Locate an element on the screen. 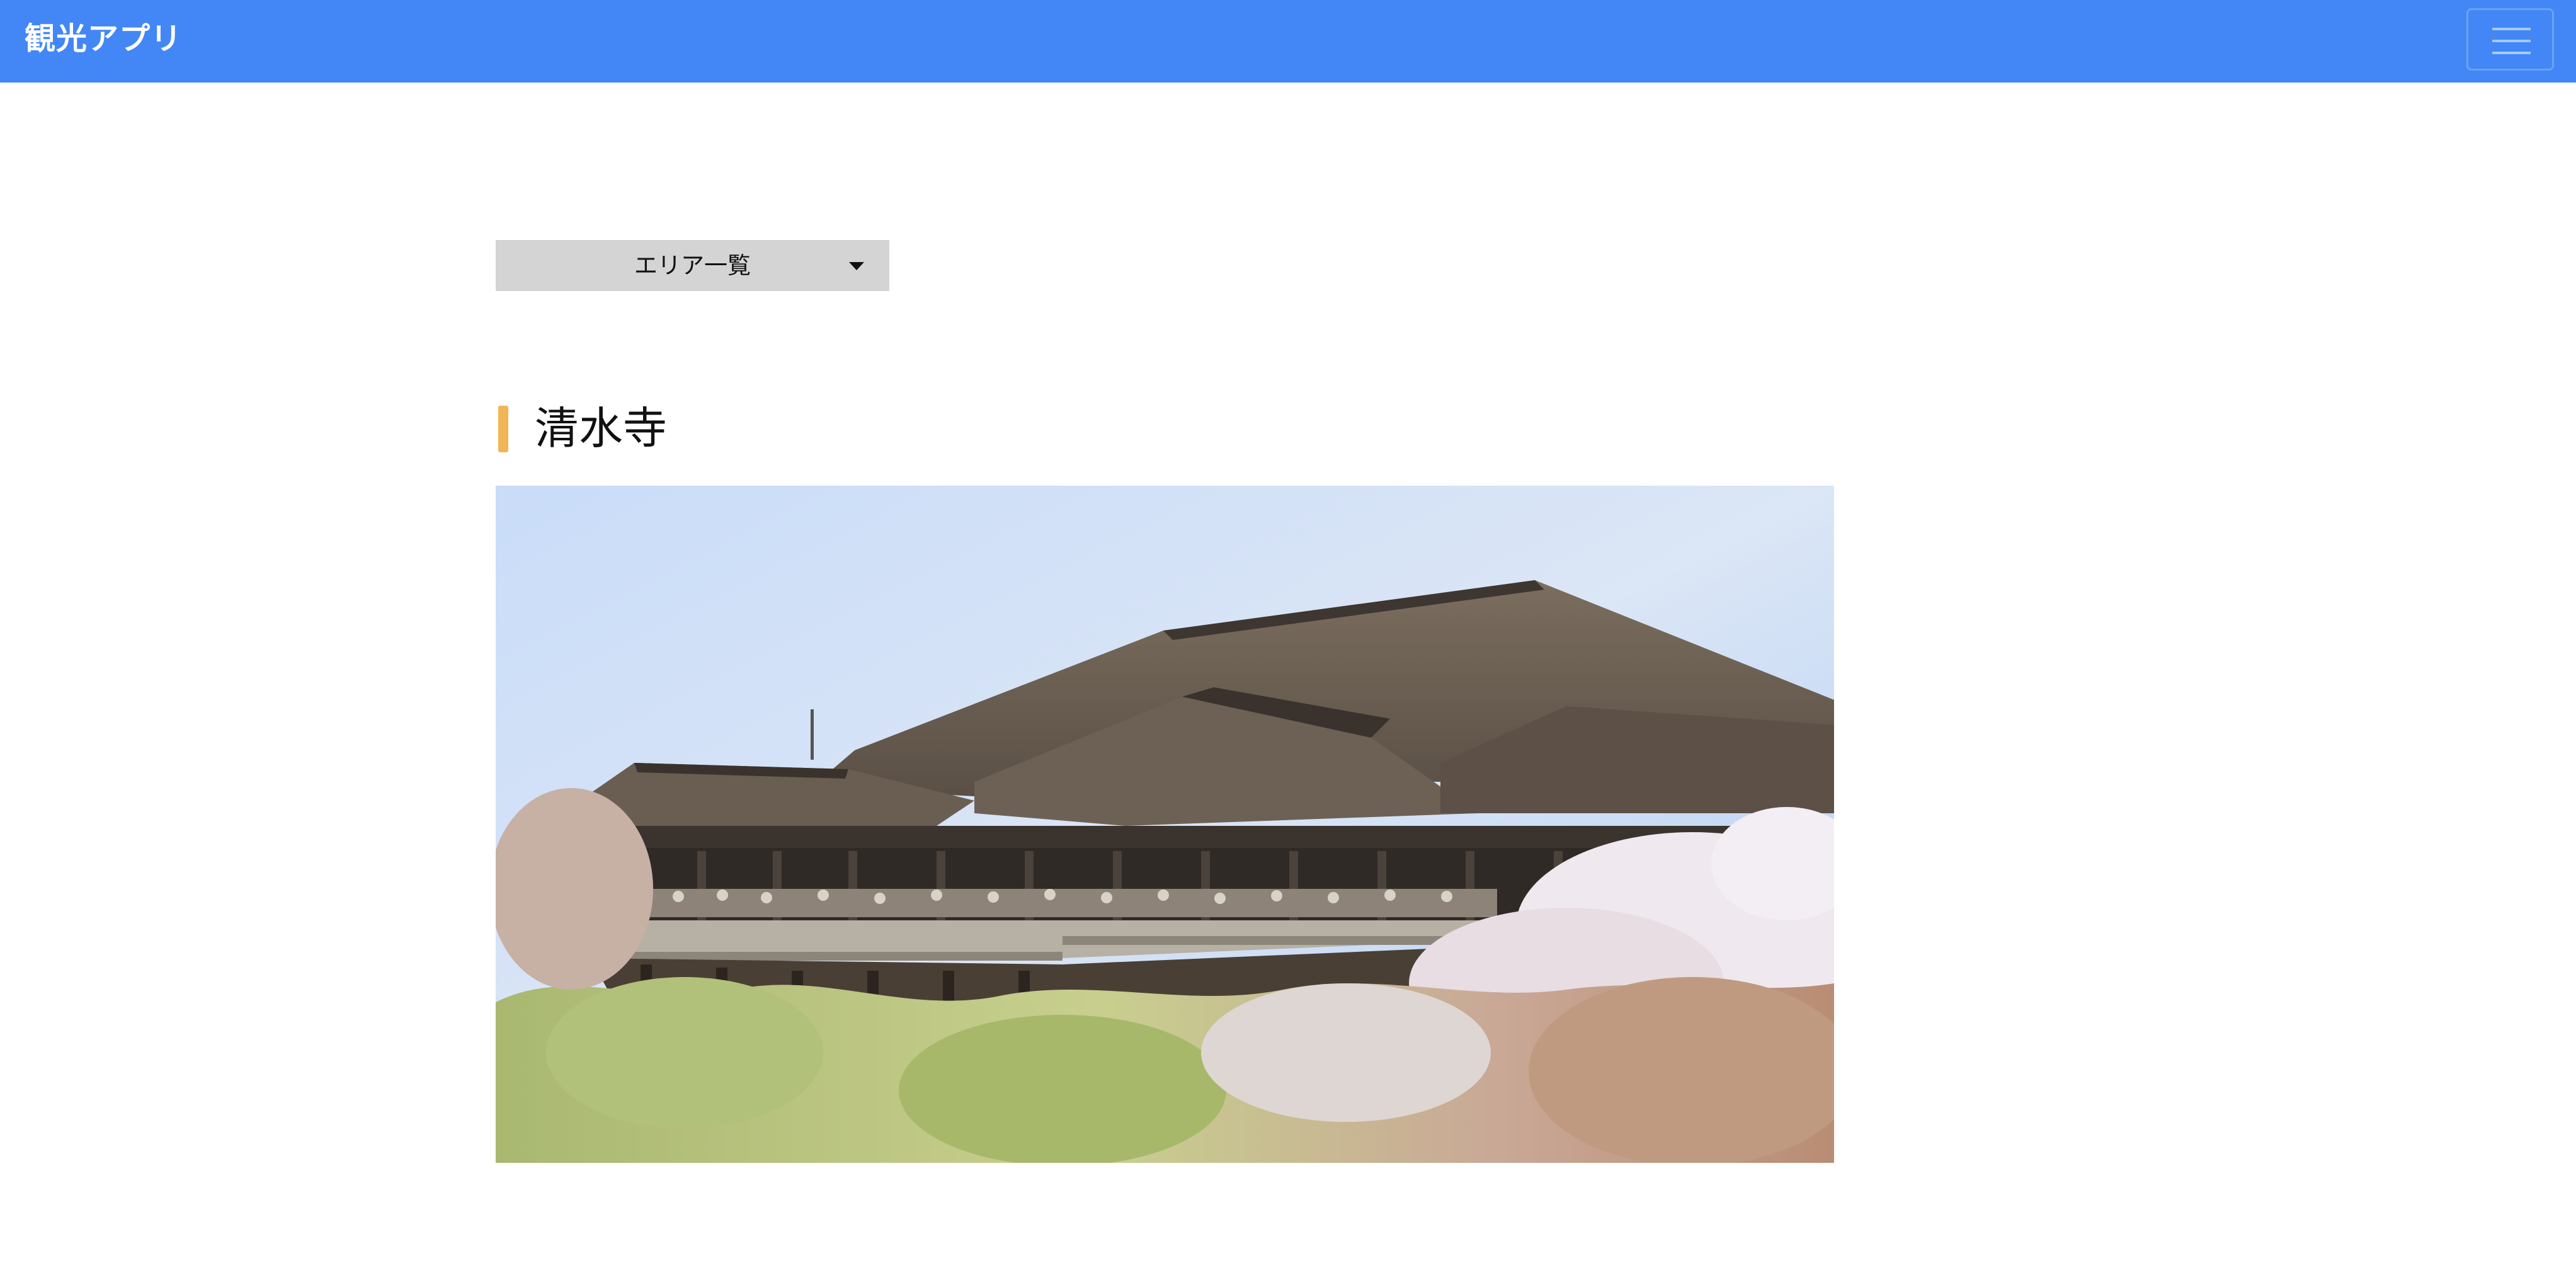 This screenshot has height=1275, width=2576. spot-title: 清水寺 is located at coordinates (601, 428).